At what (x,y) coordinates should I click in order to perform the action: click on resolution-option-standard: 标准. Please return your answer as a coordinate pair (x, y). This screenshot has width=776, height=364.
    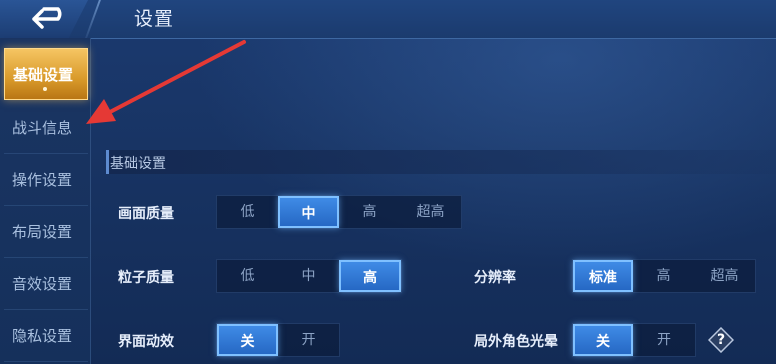
    Looking at the image, I should click on (603, 276).